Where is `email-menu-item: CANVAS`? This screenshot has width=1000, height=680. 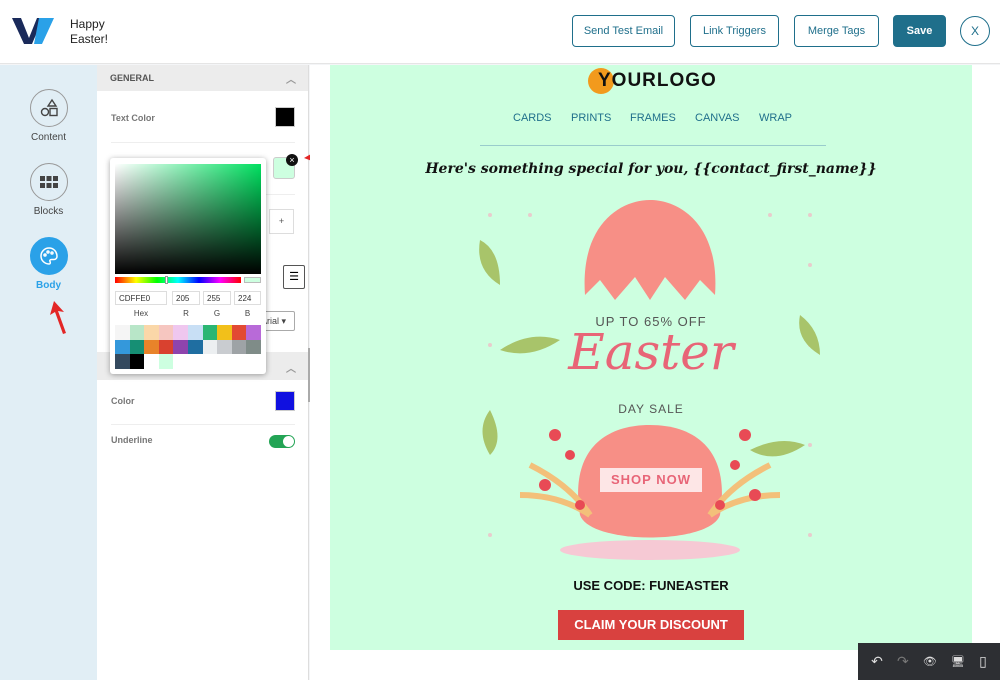
email-menu-item: CANVAS is located at coordinates (717, 118).